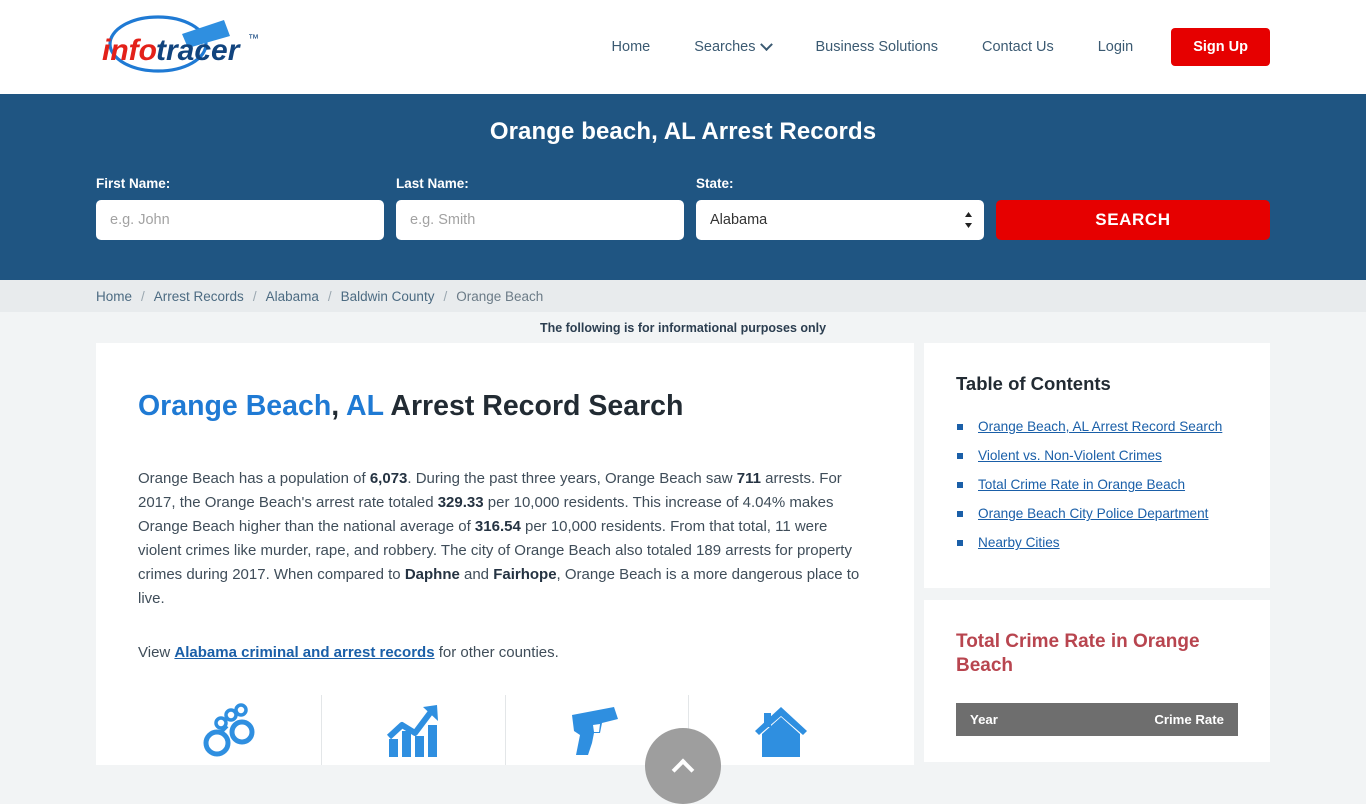 The height and width of the screenshot is (804, 1366). I want to click on toc-title: Table of Contents, so click(1033, 383).